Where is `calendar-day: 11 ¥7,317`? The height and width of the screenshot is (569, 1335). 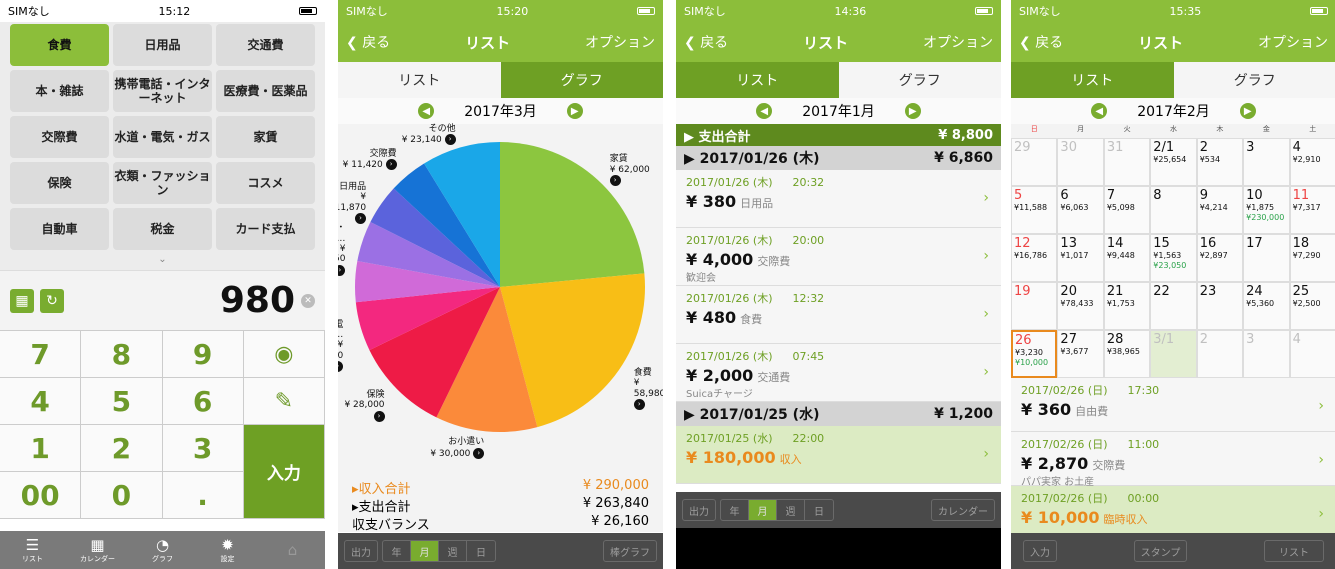 calendar-day: 11 ¥7,317 is located at coordinates (1312, 210).